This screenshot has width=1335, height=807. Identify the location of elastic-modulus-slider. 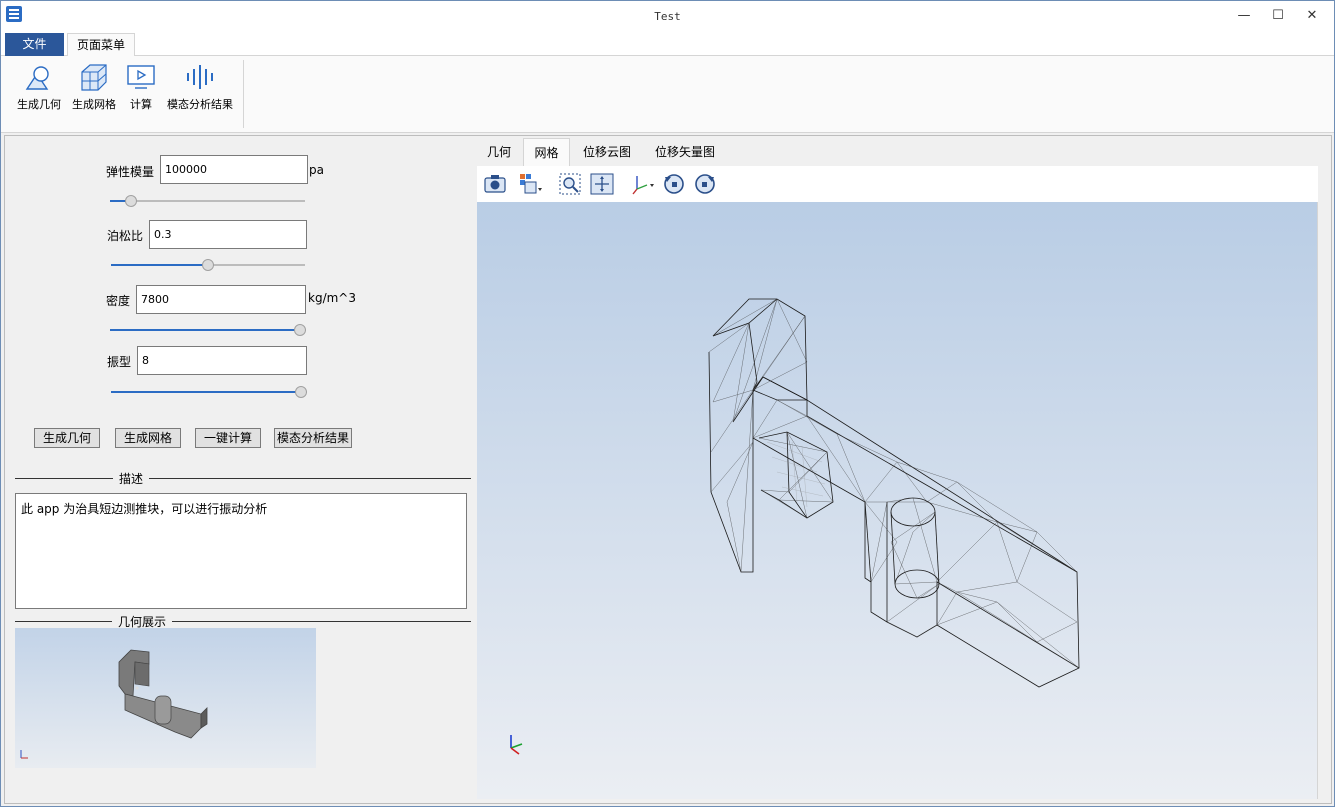
(207, 201).